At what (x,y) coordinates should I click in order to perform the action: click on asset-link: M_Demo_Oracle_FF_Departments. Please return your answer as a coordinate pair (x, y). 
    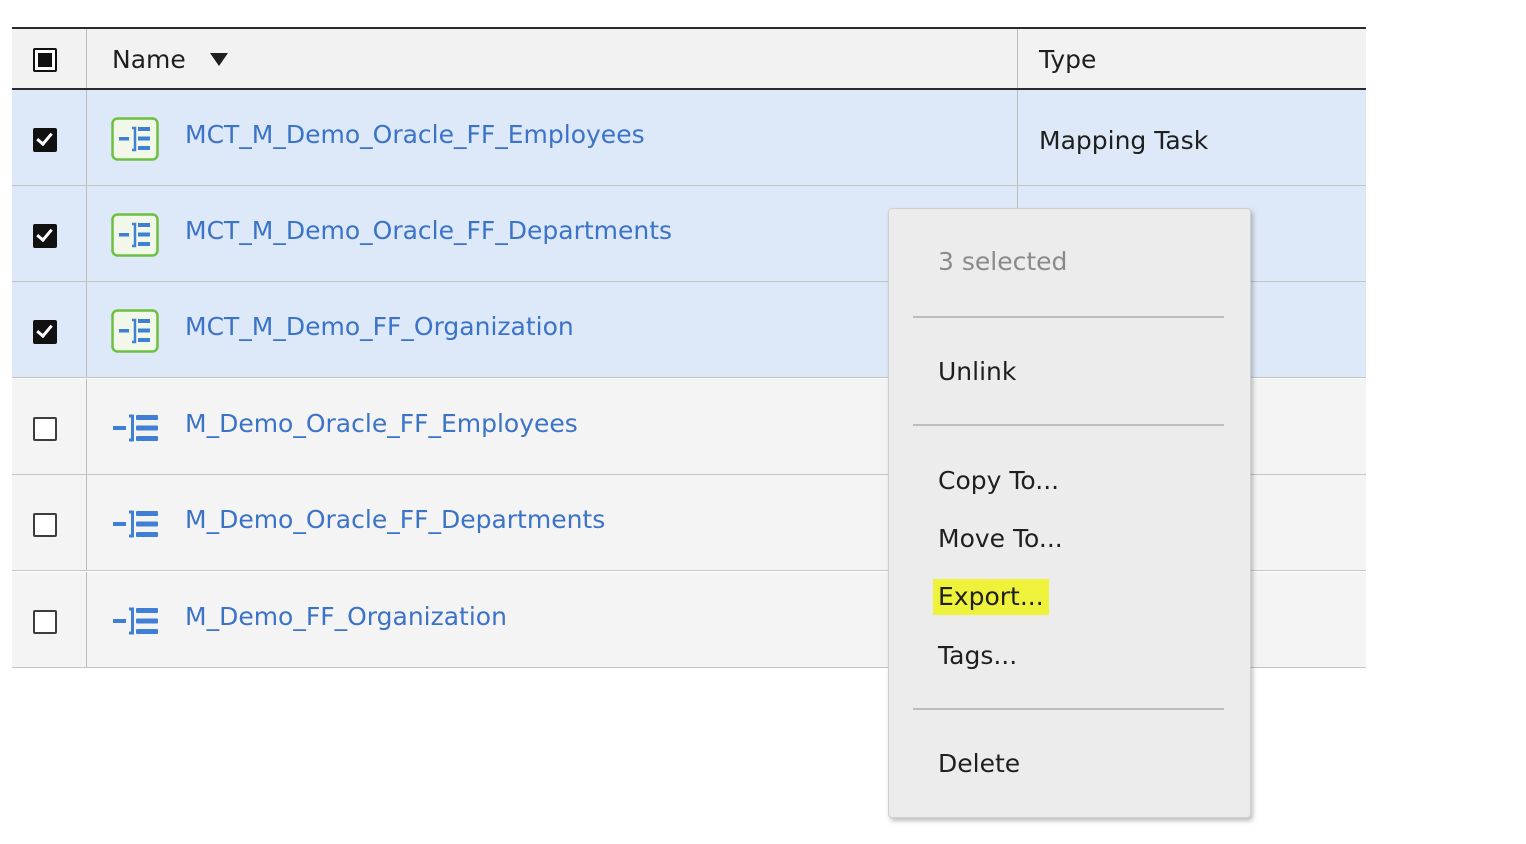
    Looking at the image, I should click on (395, 519).